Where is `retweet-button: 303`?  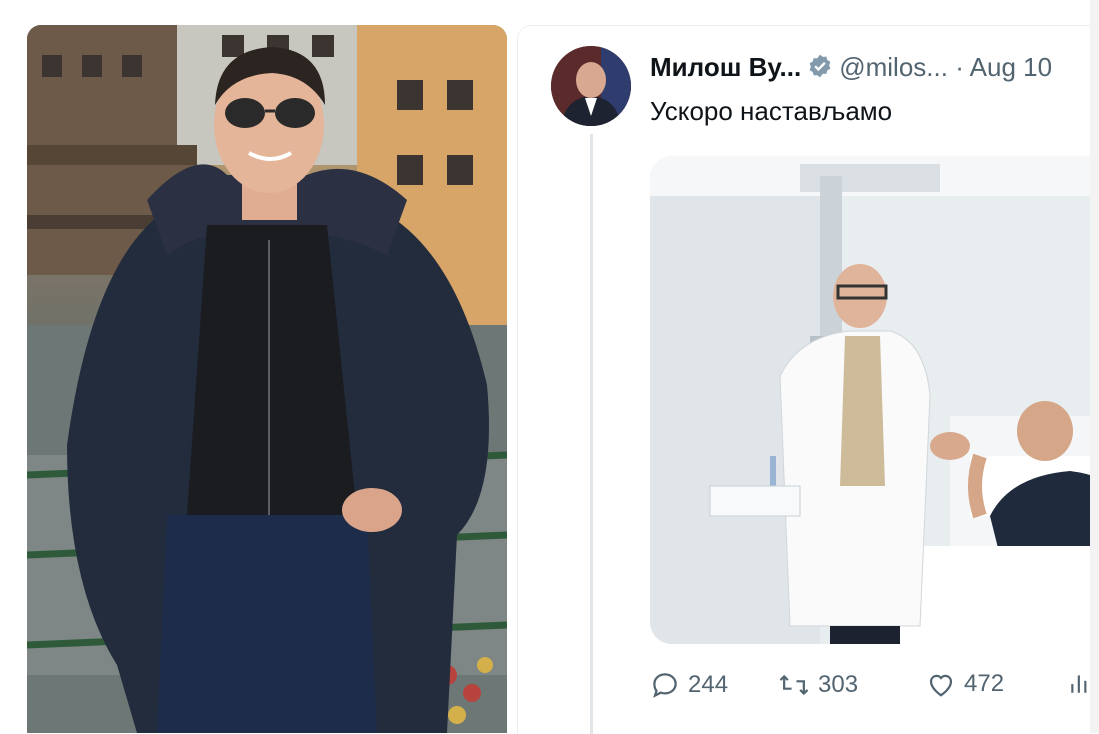 retweet-button: 303 is located at coordinates (818, 685).